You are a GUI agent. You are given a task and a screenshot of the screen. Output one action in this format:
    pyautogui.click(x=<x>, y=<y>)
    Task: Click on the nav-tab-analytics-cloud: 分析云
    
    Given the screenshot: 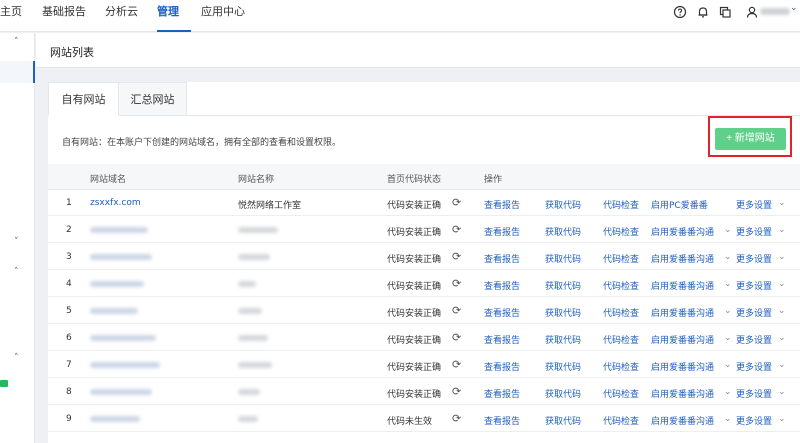 What is the action you would take?
    pyautogui.click(x=121, y=16)
    